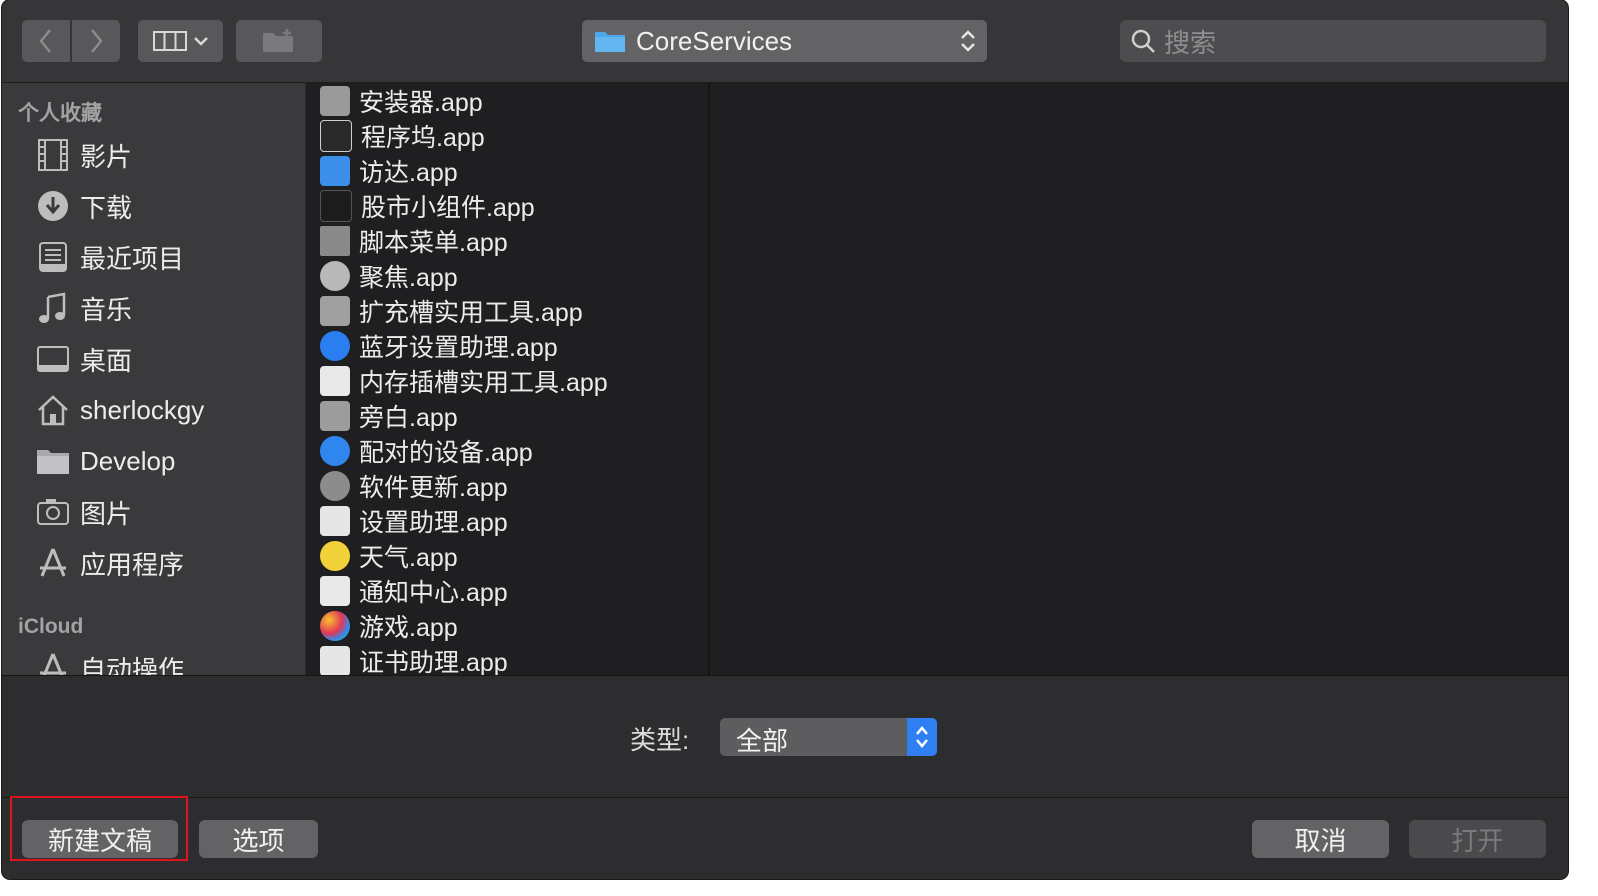  What do you see at coordinates (169, 41) in the screenshot?
I see `columns-view-icon` at bounding box center [169, 41].